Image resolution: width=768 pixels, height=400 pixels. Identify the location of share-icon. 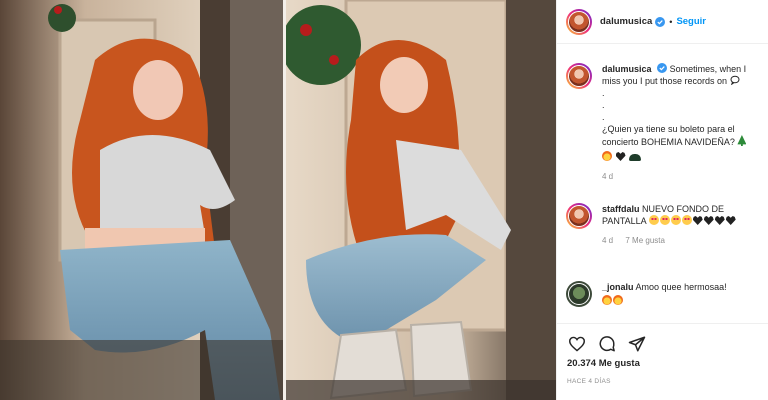
(637, 344).